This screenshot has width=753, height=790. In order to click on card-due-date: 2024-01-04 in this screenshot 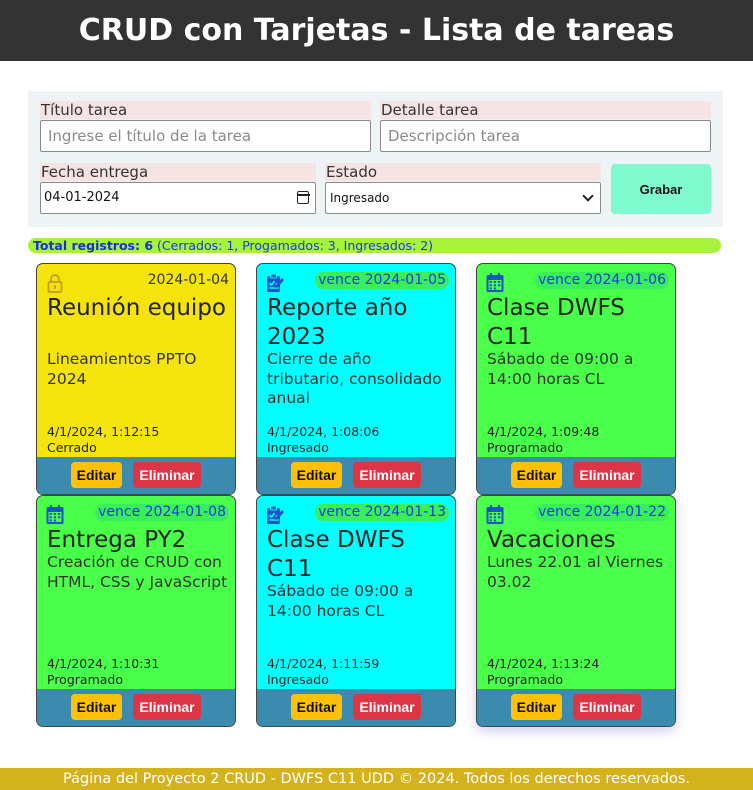, I will do `click(188, 280)`.